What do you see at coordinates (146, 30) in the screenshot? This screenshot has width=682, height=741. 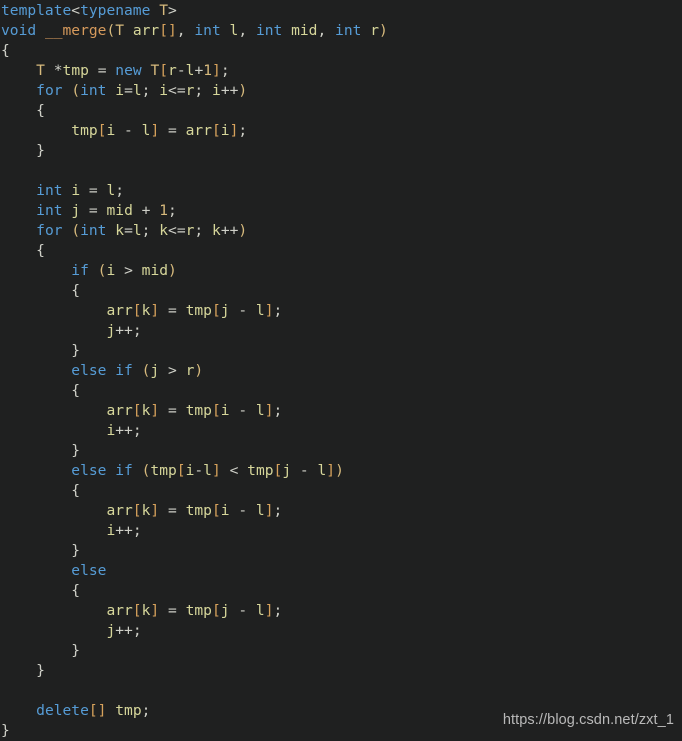 I see `code-token-id: arr` at bounding box center [146, 30].